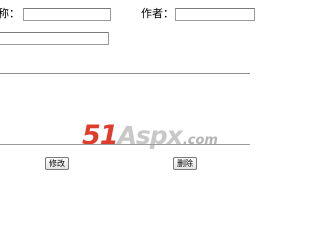 The height and width of the screenshot is (240, 320). I want to click on name-input, so click(67, 14).